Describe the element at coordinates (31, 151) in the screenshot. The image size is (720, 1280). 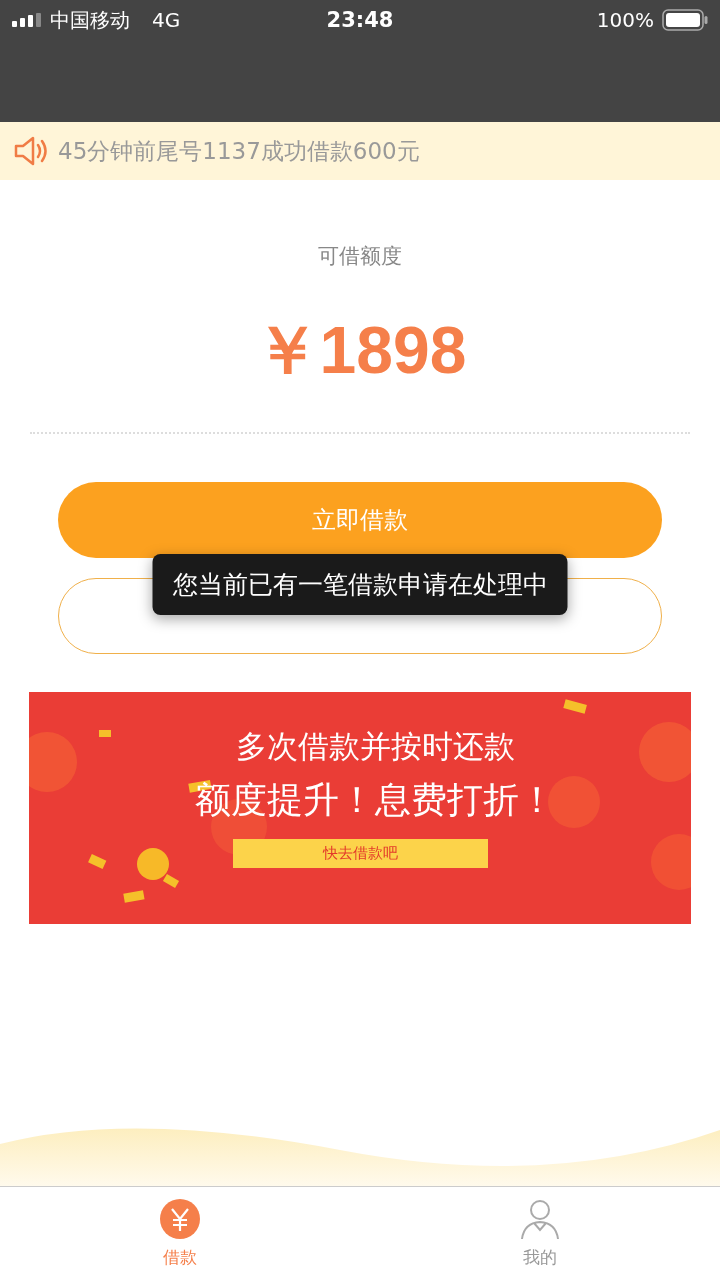
I see `speaker-icon` at that location.